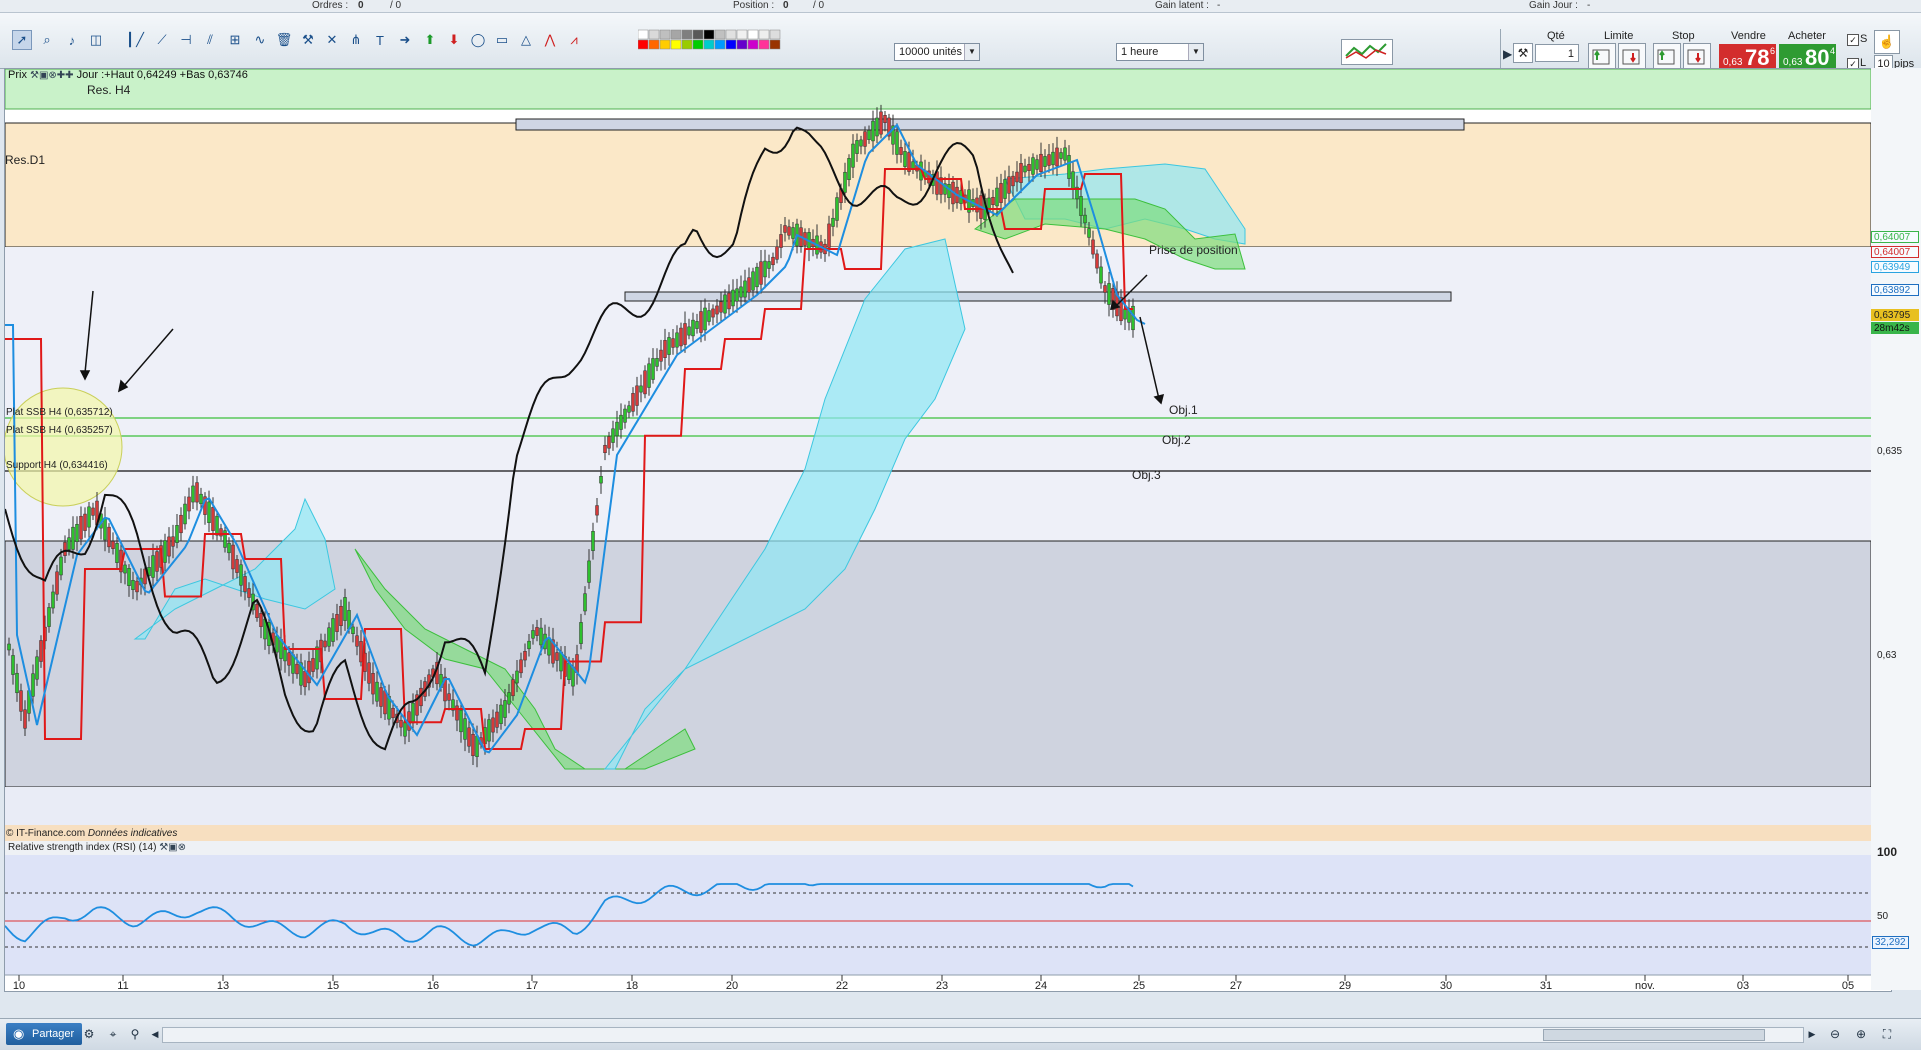  What do you see at coordinates (380, 40) in the screenshot?
I see `text-tool-icon: T` at bounding box center [380, 40].